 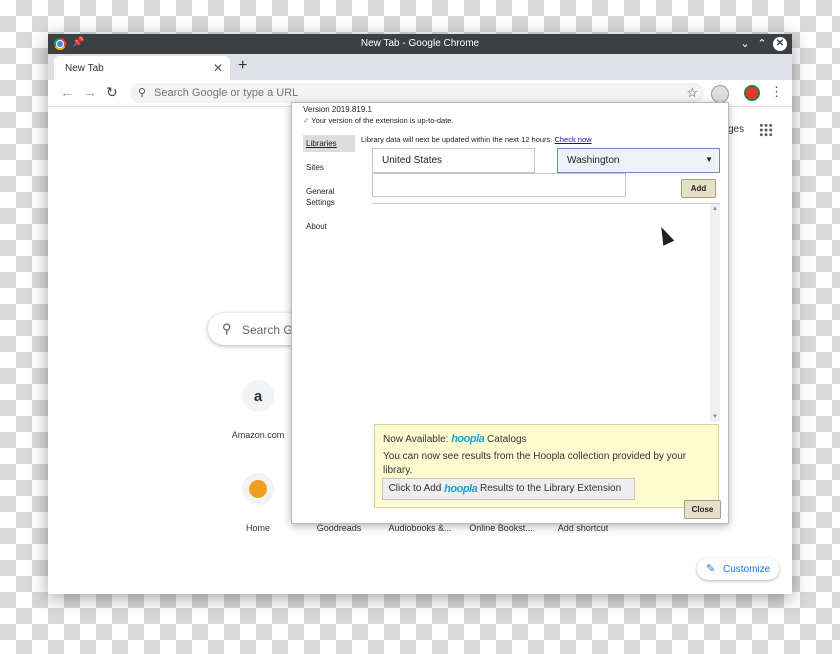 I want to click on now-available-text: Now Available:, so click(x=416, y=439).